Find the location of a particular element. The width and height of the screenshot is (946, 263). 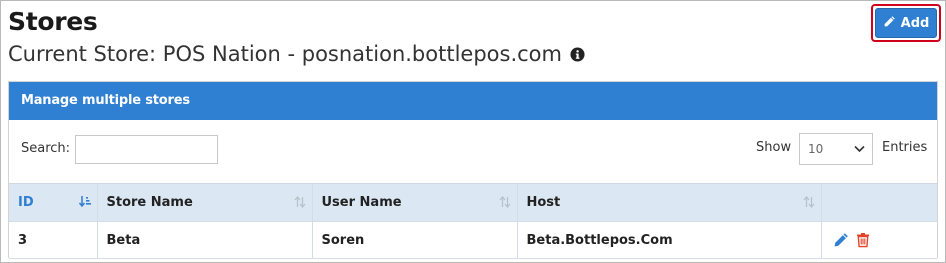

column-header-id: ID is located at coordinates (53, 202).